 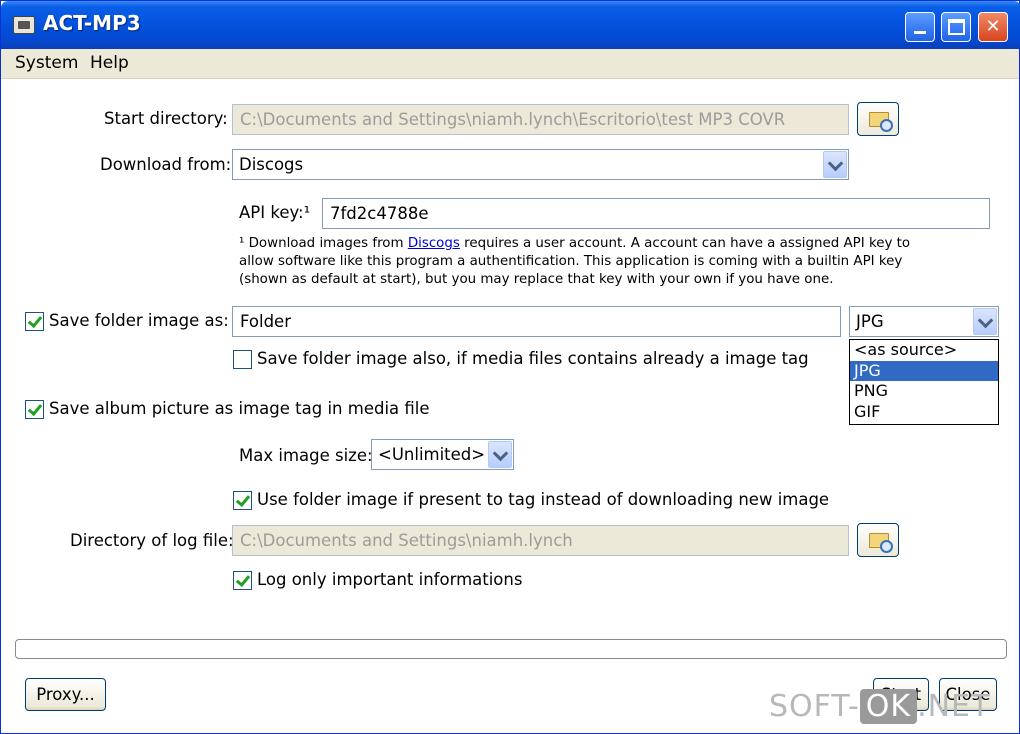 I want to click on format-option: GIF, so click(x=924, y=412).